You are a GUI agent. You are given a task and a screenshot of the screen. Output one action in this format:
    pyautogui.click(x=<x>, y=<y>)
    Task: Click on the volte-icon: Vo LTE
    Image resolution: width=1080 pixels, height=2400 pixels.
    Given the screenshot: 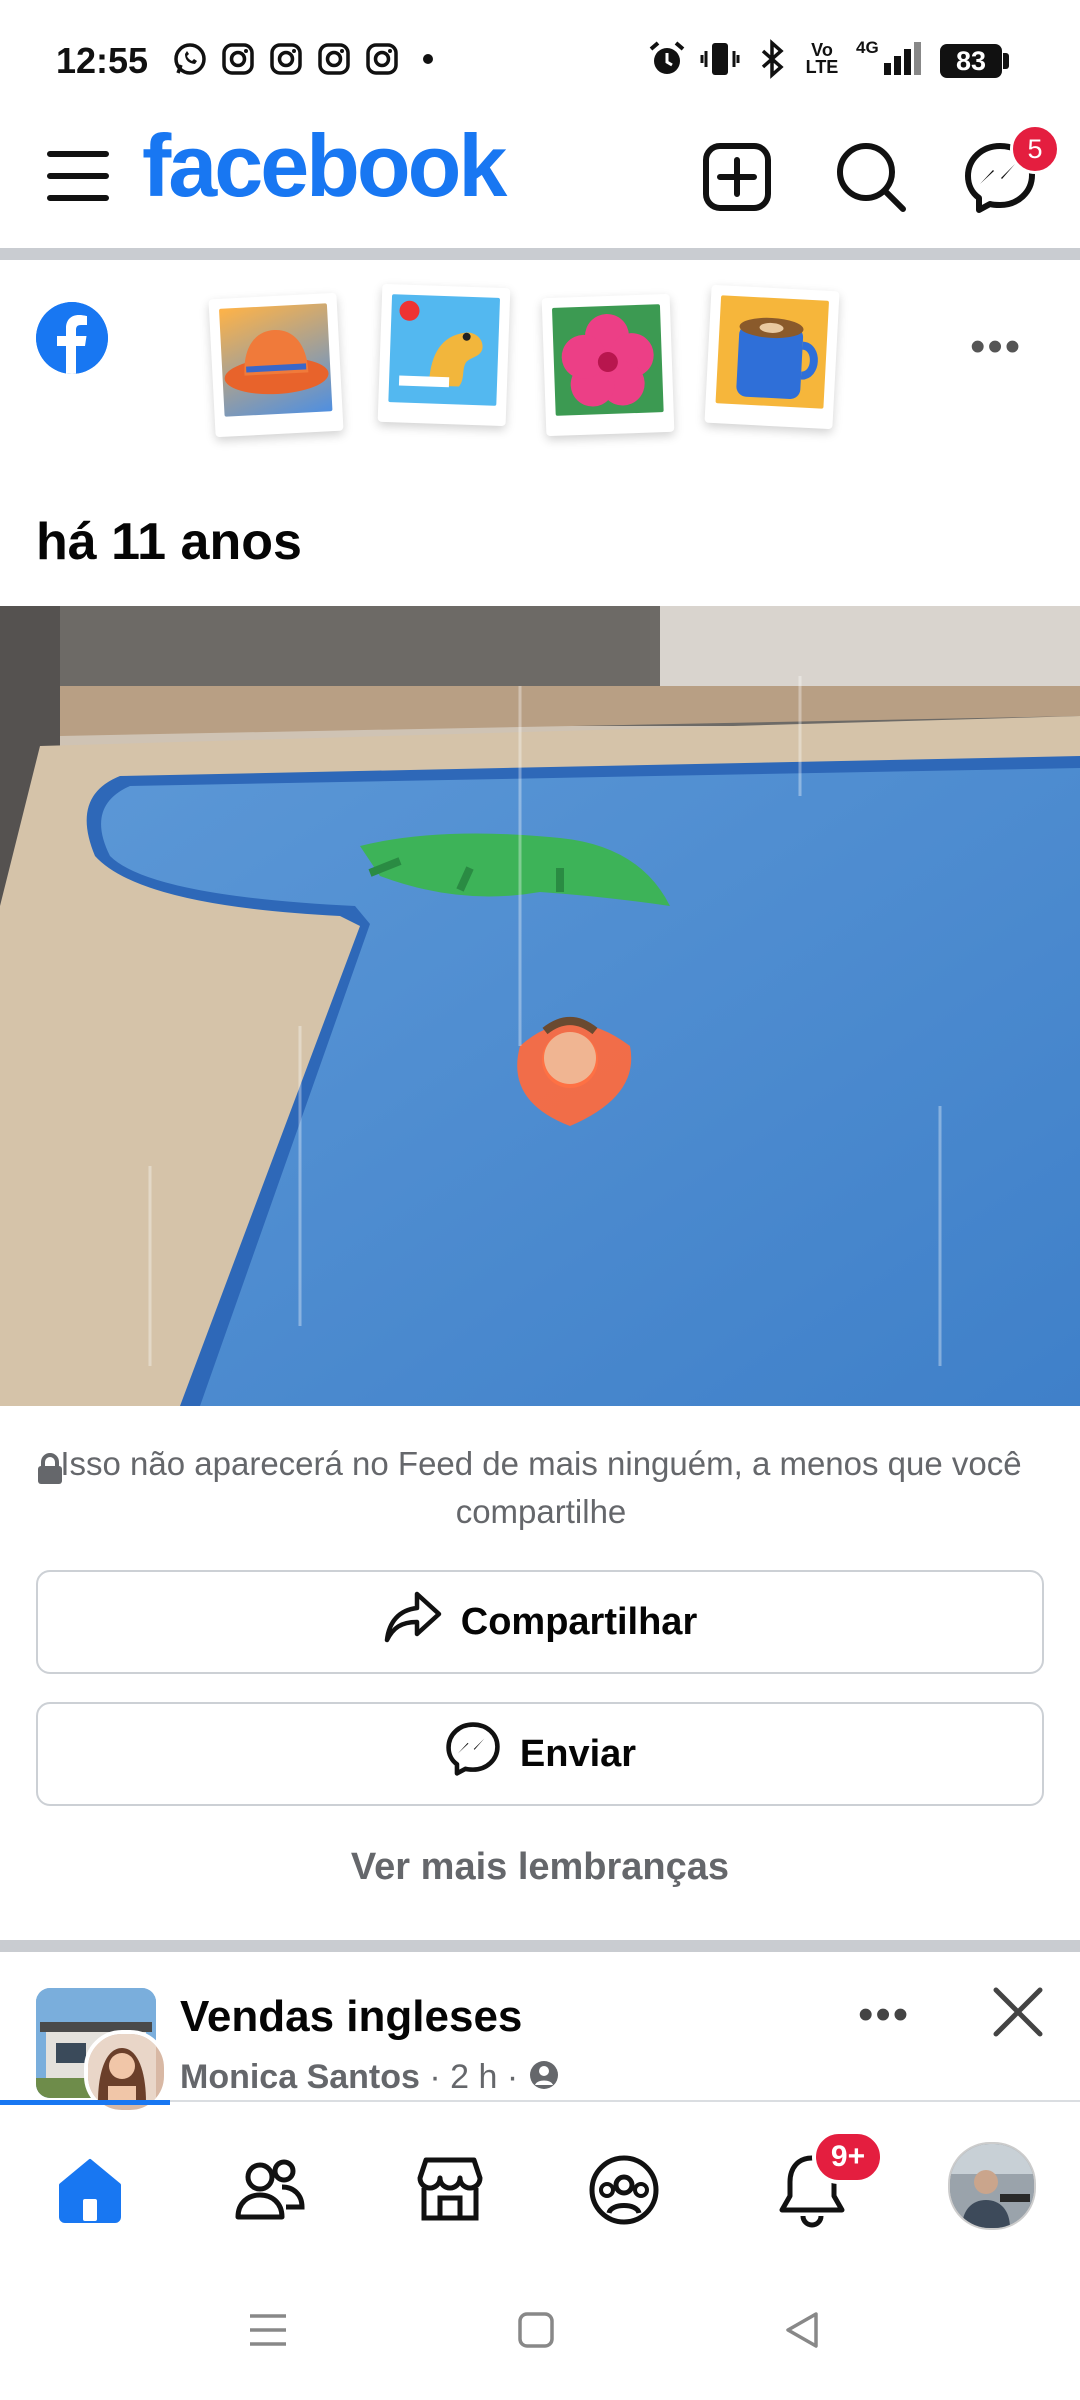 What is the action you would take?
    pyautogui.click(x=822, y=59)
    